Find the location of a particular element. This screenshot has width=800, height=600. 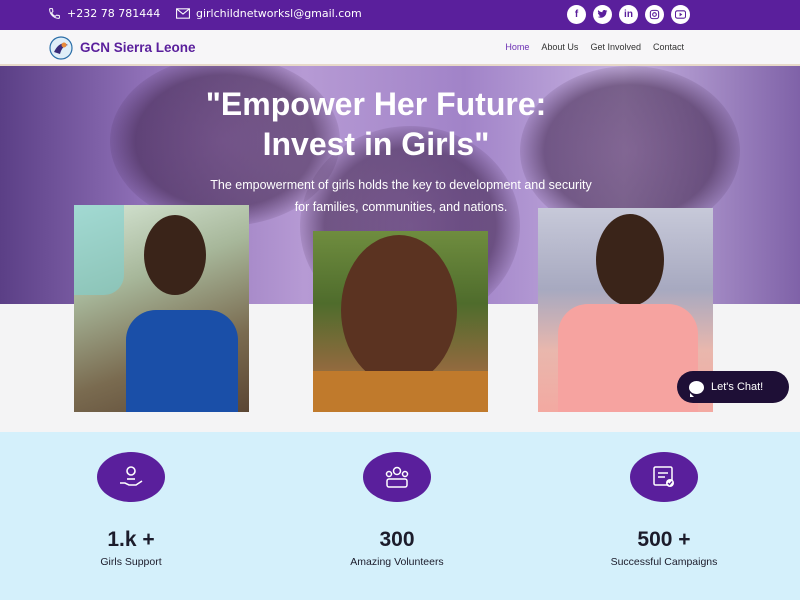

email-contact: girlchildnetworksl@gmail.com is located at coordinates (269, 13).